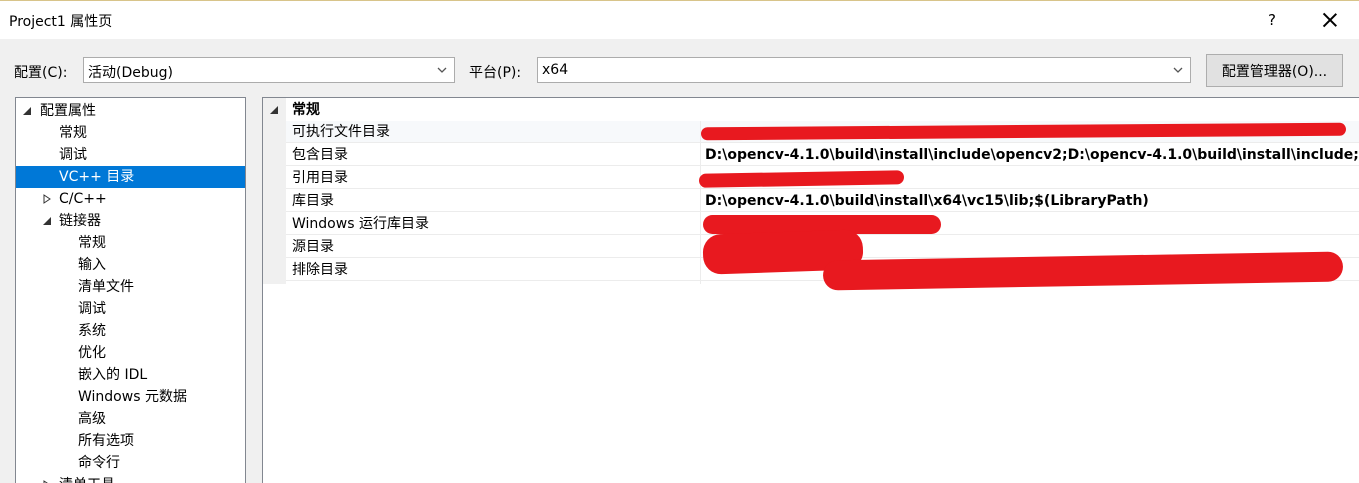 The height and width of the screenshot is (483, 1359). I want to click on category-label: 常规, so click(306, 110).